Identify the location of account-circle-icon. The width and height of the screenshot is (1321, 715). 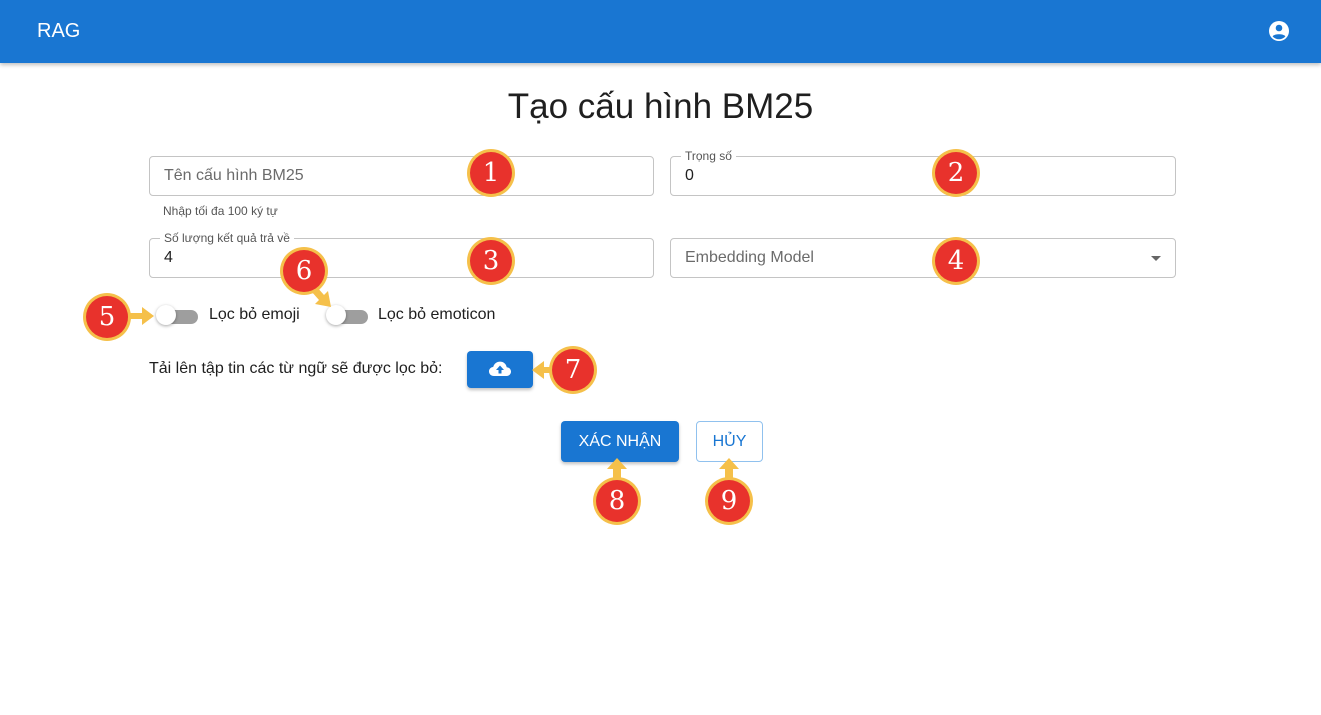
(1279, 31).